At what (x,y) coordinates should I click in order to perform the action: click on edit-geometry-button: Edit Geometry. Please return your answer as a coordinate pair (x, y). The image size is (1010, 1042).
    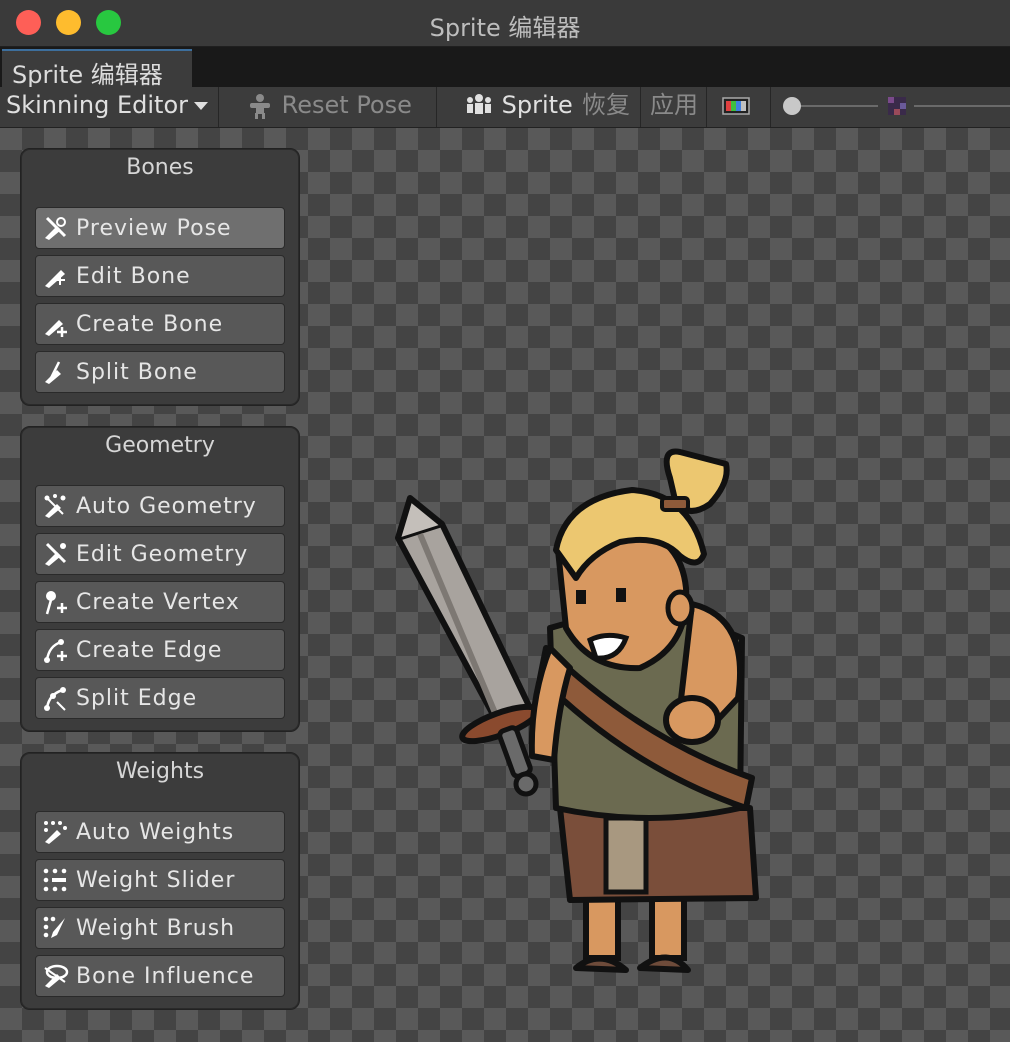
    Looking at the image, I should click on (160, 554).